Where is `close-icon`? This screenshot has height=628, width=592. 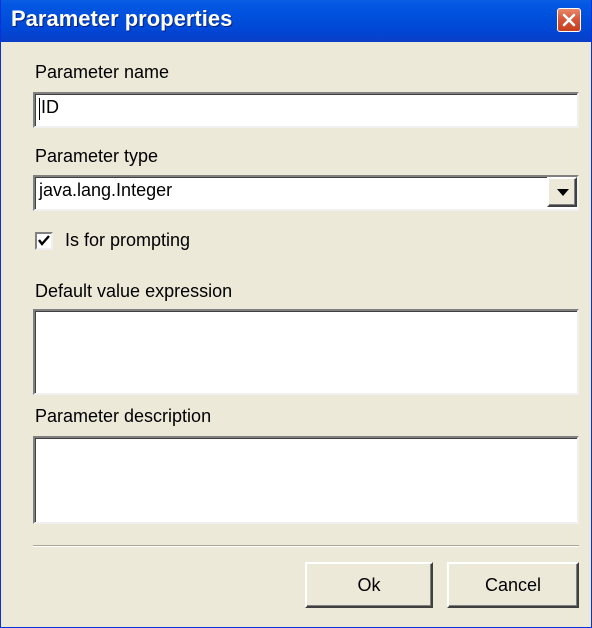
close-icon is located at coordinates (569, 20).